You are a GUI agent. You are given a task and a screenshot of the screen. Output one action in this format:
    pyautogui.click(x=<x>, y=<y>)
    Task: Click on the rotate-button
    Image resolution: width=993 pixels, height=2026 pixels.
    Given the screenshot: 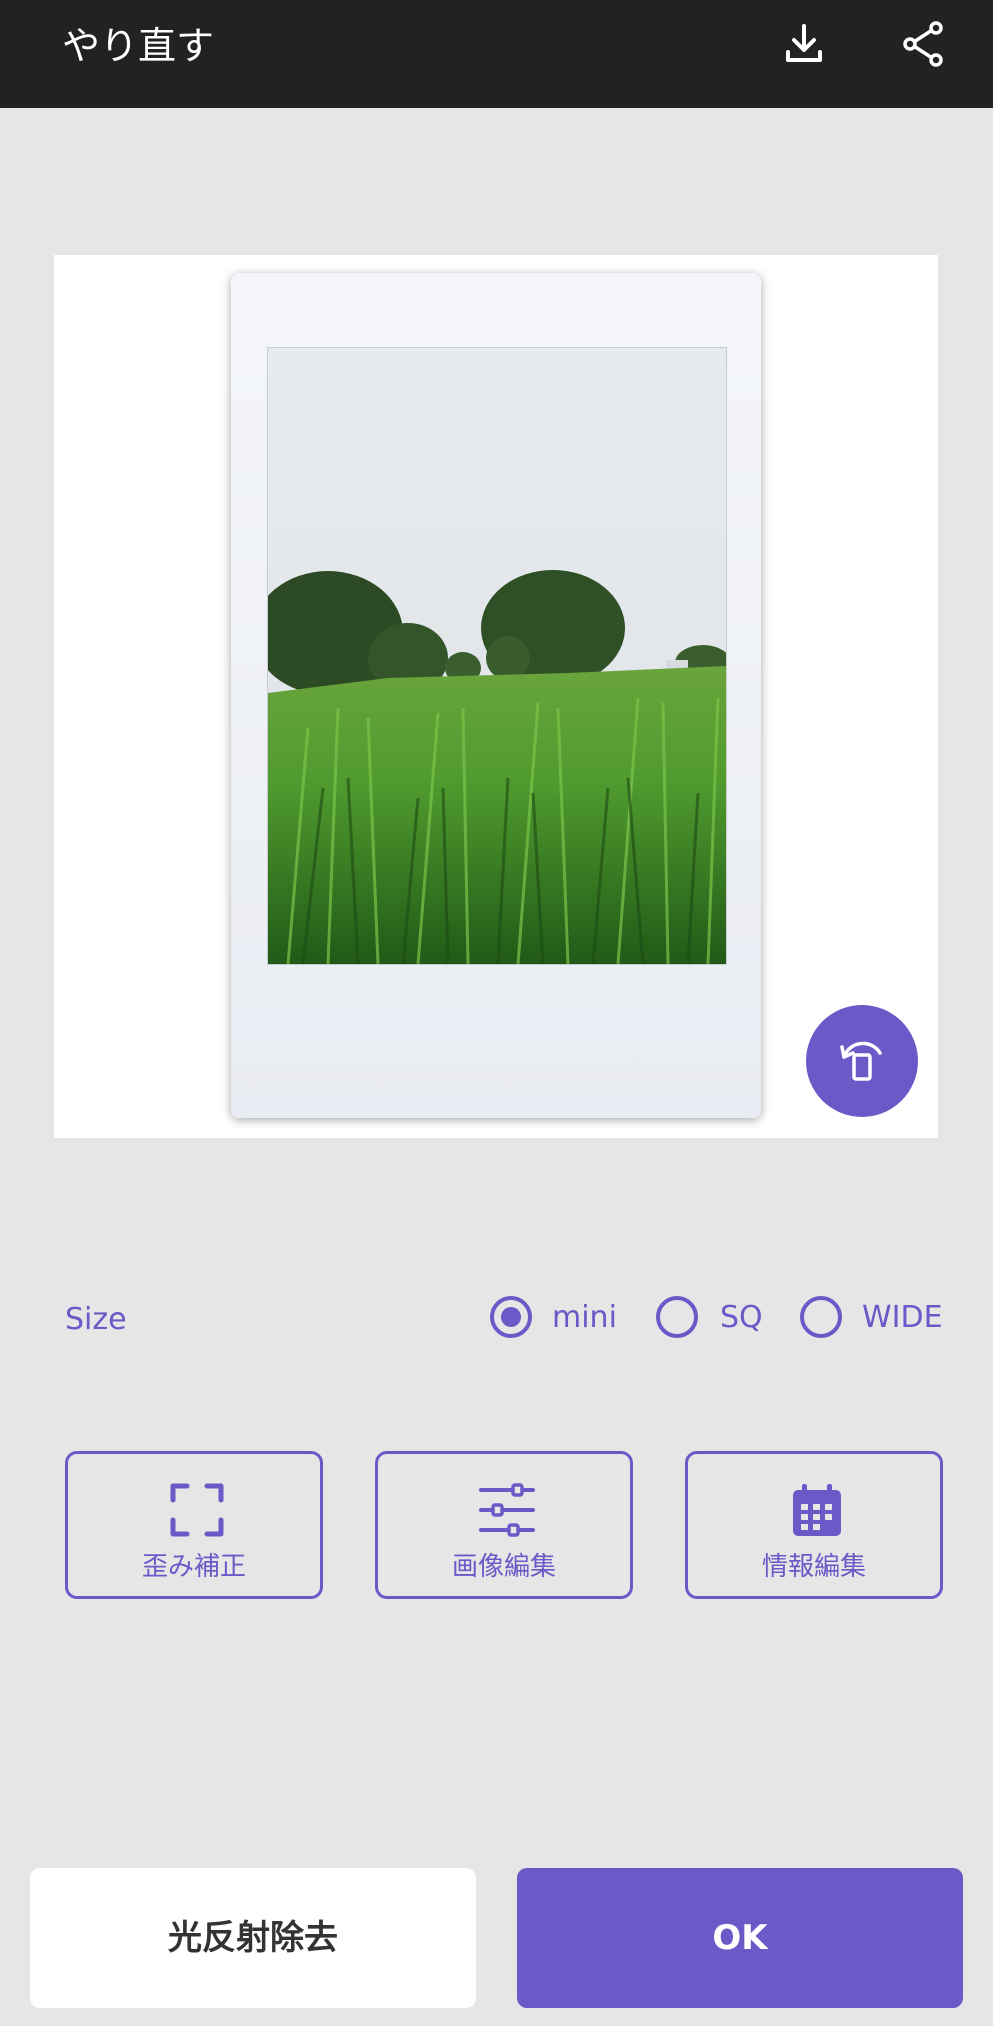 What is the action you would take?
    pyautogui.click(x=862, y=1061)
    